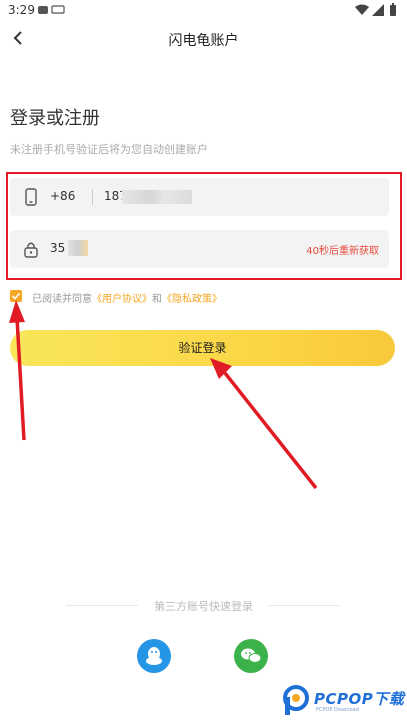  I want to click on third-party-login-label: 第三方账号快速登录, so click(203, 606).